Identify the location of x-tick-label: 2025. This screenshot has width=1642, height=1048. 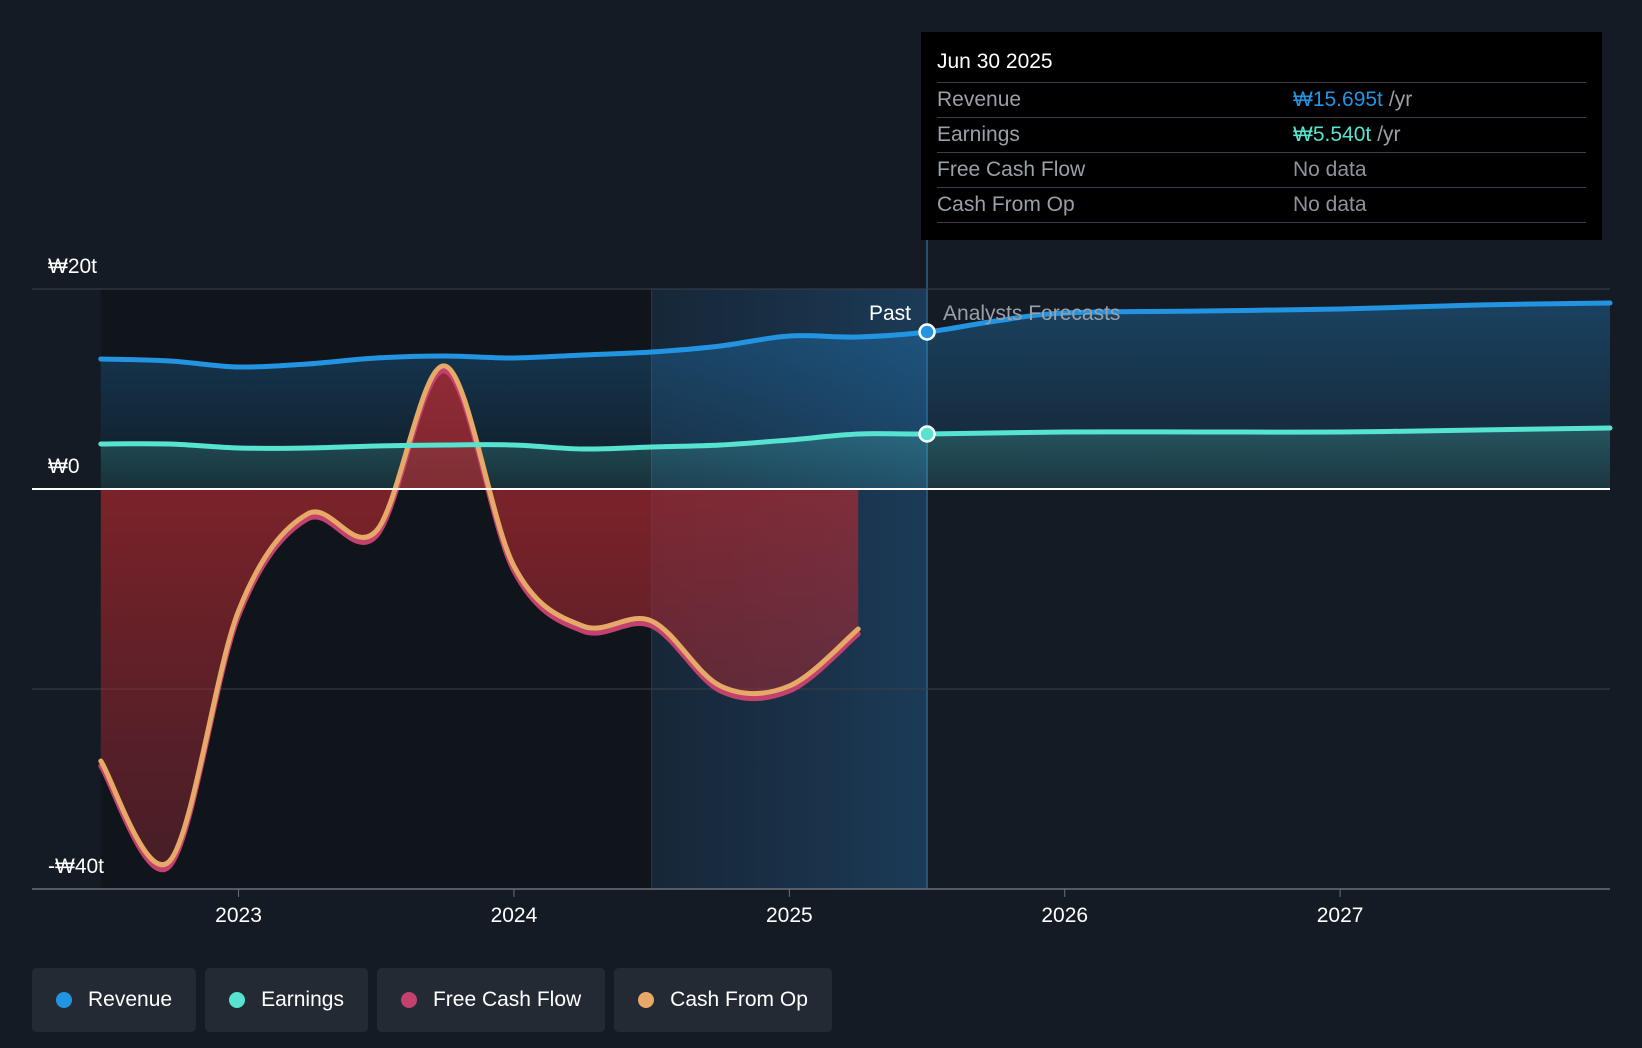
(789, 915).